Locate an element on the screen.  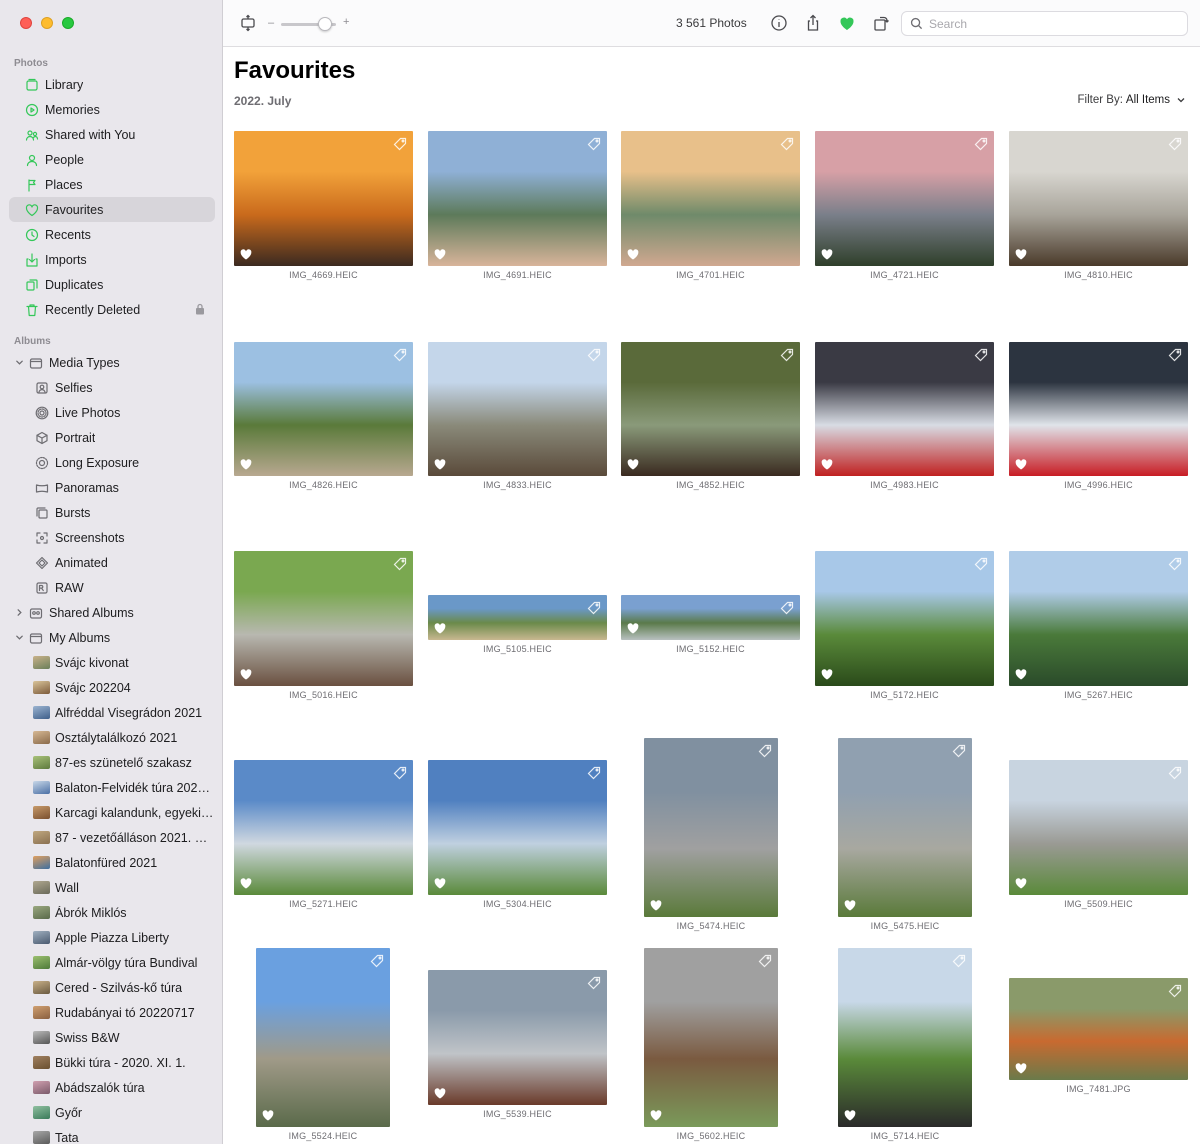
sidebar-item-album: Tata is located at coordinates (112, 1134).